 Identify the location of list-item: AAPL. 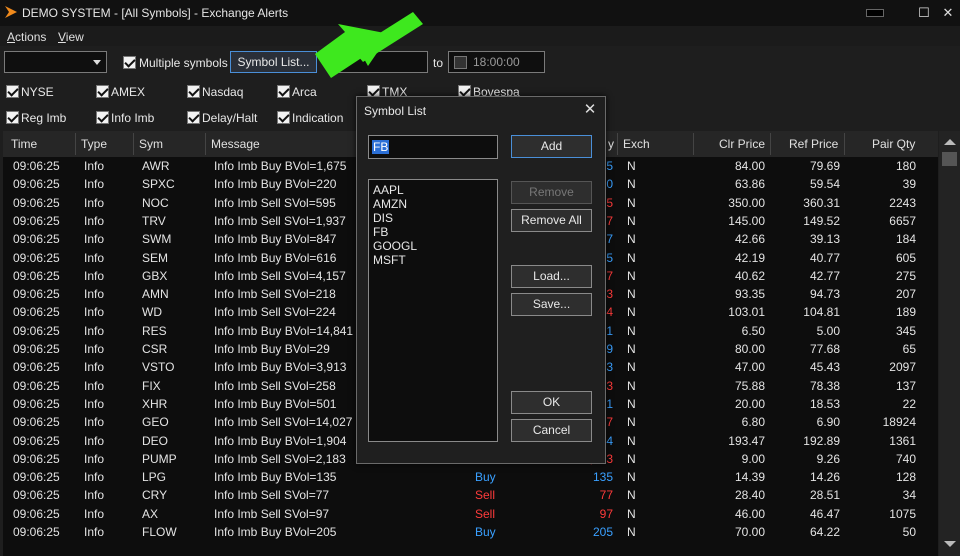
(388, 190).